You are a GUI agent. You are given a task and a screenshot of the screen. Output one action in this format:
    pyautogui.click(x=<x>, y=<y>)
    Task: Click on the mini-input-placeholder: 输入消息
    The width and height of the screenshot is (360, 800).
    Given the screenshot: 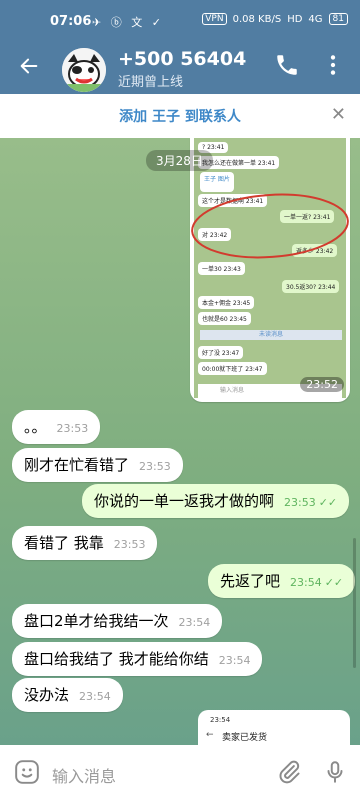 What is the action you would take?
    pyautogui.click(x=232, y=390)
    